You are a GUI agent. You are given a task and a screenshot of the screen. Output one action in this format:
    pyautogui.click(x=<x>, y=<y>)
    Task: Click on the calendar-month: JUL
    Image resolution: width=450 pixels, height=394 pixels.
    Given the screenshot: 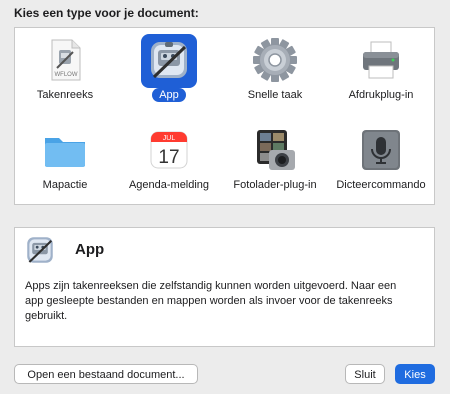 What is the action you would take?
    pyautogui.click(x=169, y=138)
    